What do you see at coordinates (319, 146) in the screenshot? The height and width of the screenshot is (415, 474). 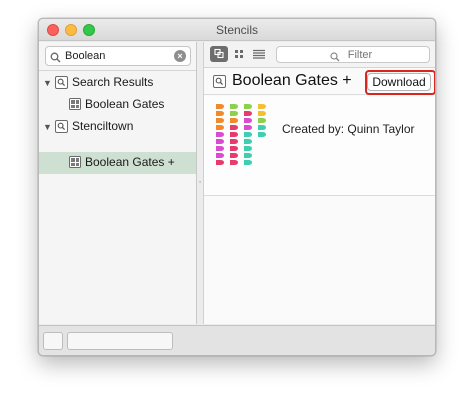 I see `stencil-details: Created by: Quinn Taylor` at bounding box center [319, 146].